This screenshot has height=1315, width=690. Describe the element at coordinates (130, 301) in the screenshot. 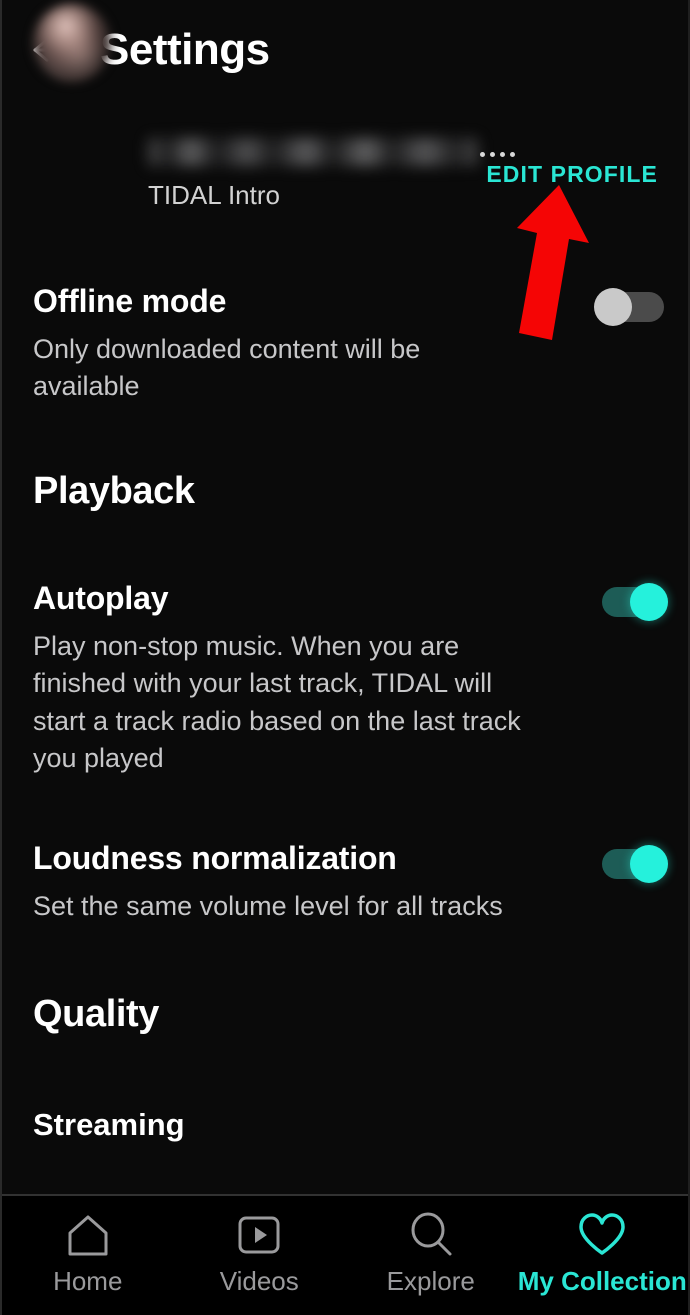

I see `offline-mode-title: Offline mode` at that location.